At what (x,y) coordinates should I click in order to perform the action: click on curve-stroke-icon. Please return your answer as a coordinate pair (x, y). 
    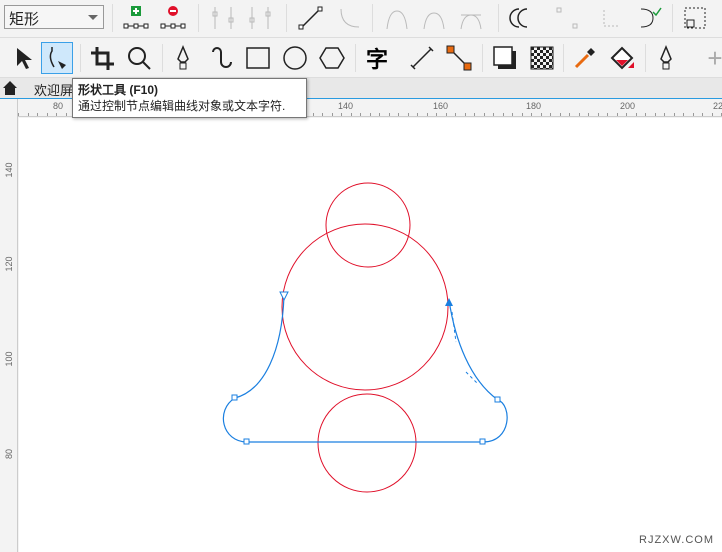
    Looking at the image, I should click on (222, 57).